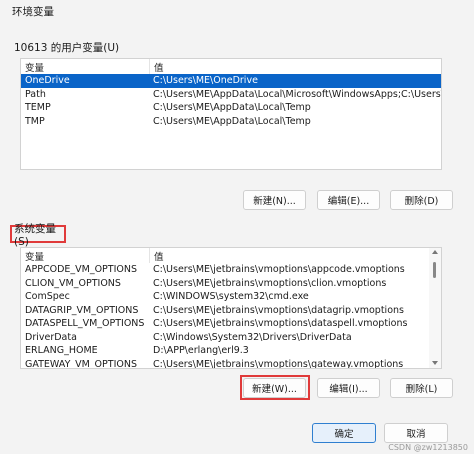  What do you see at coordinates (435, 252) in the screenshot?
I see `scroll-up-arrow-icon` at bounding box center [435, 252].